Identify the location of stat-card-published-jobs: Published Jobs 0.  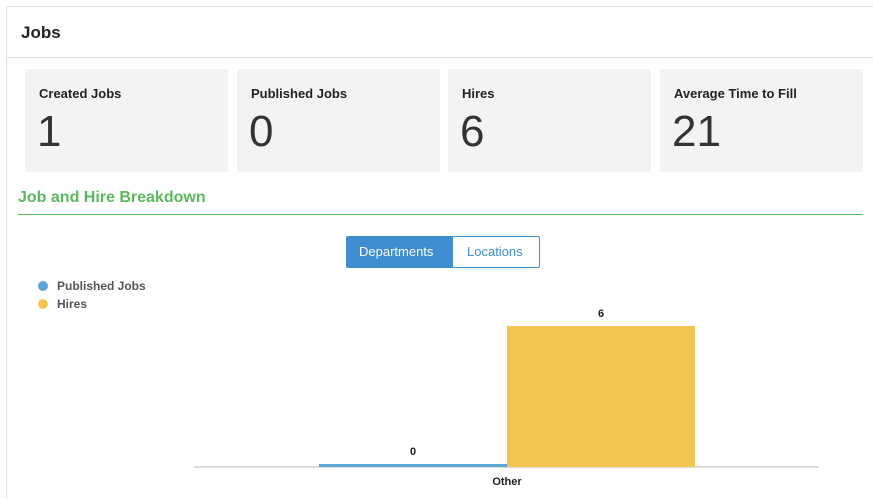
(338, 120).